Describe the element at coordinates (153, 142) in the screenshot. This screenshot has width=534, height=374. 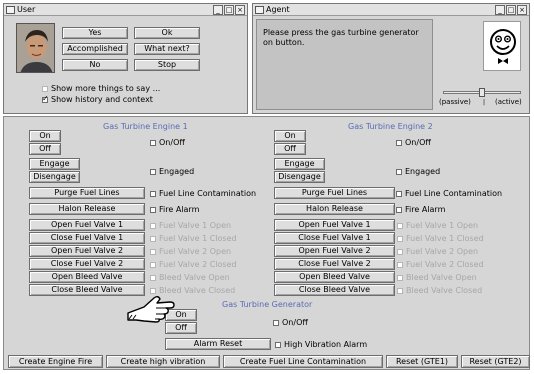
I see `engine1-onoff-checkbox` at that location.